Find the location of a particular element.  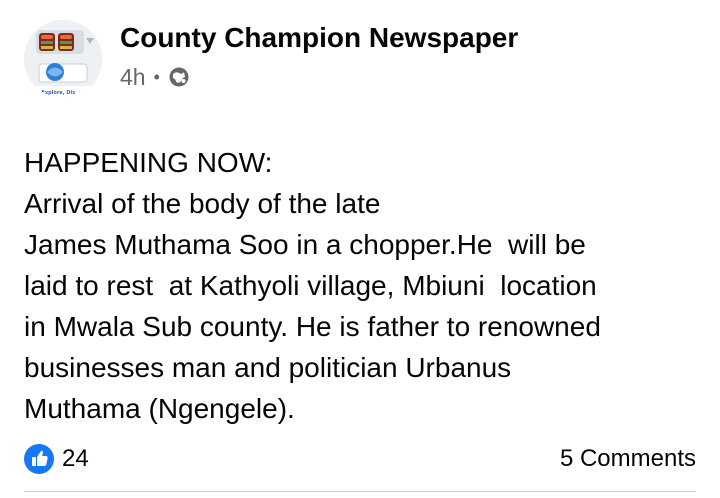

reaction-count: 24 is located at coordinates (75, 458).